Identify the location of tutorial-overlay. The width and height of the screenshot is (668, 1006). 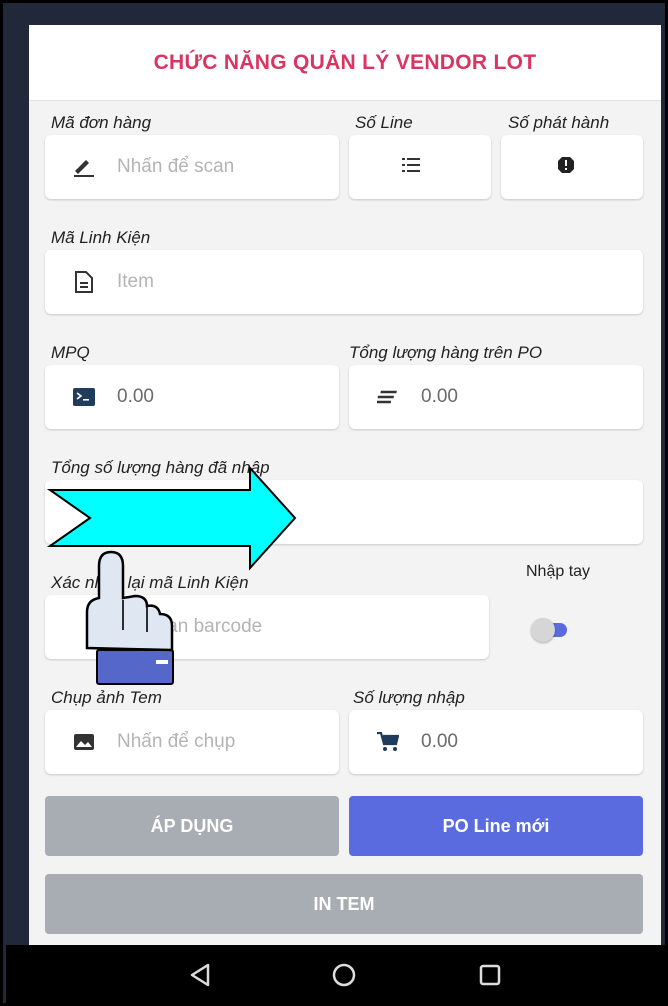
(171, 575).